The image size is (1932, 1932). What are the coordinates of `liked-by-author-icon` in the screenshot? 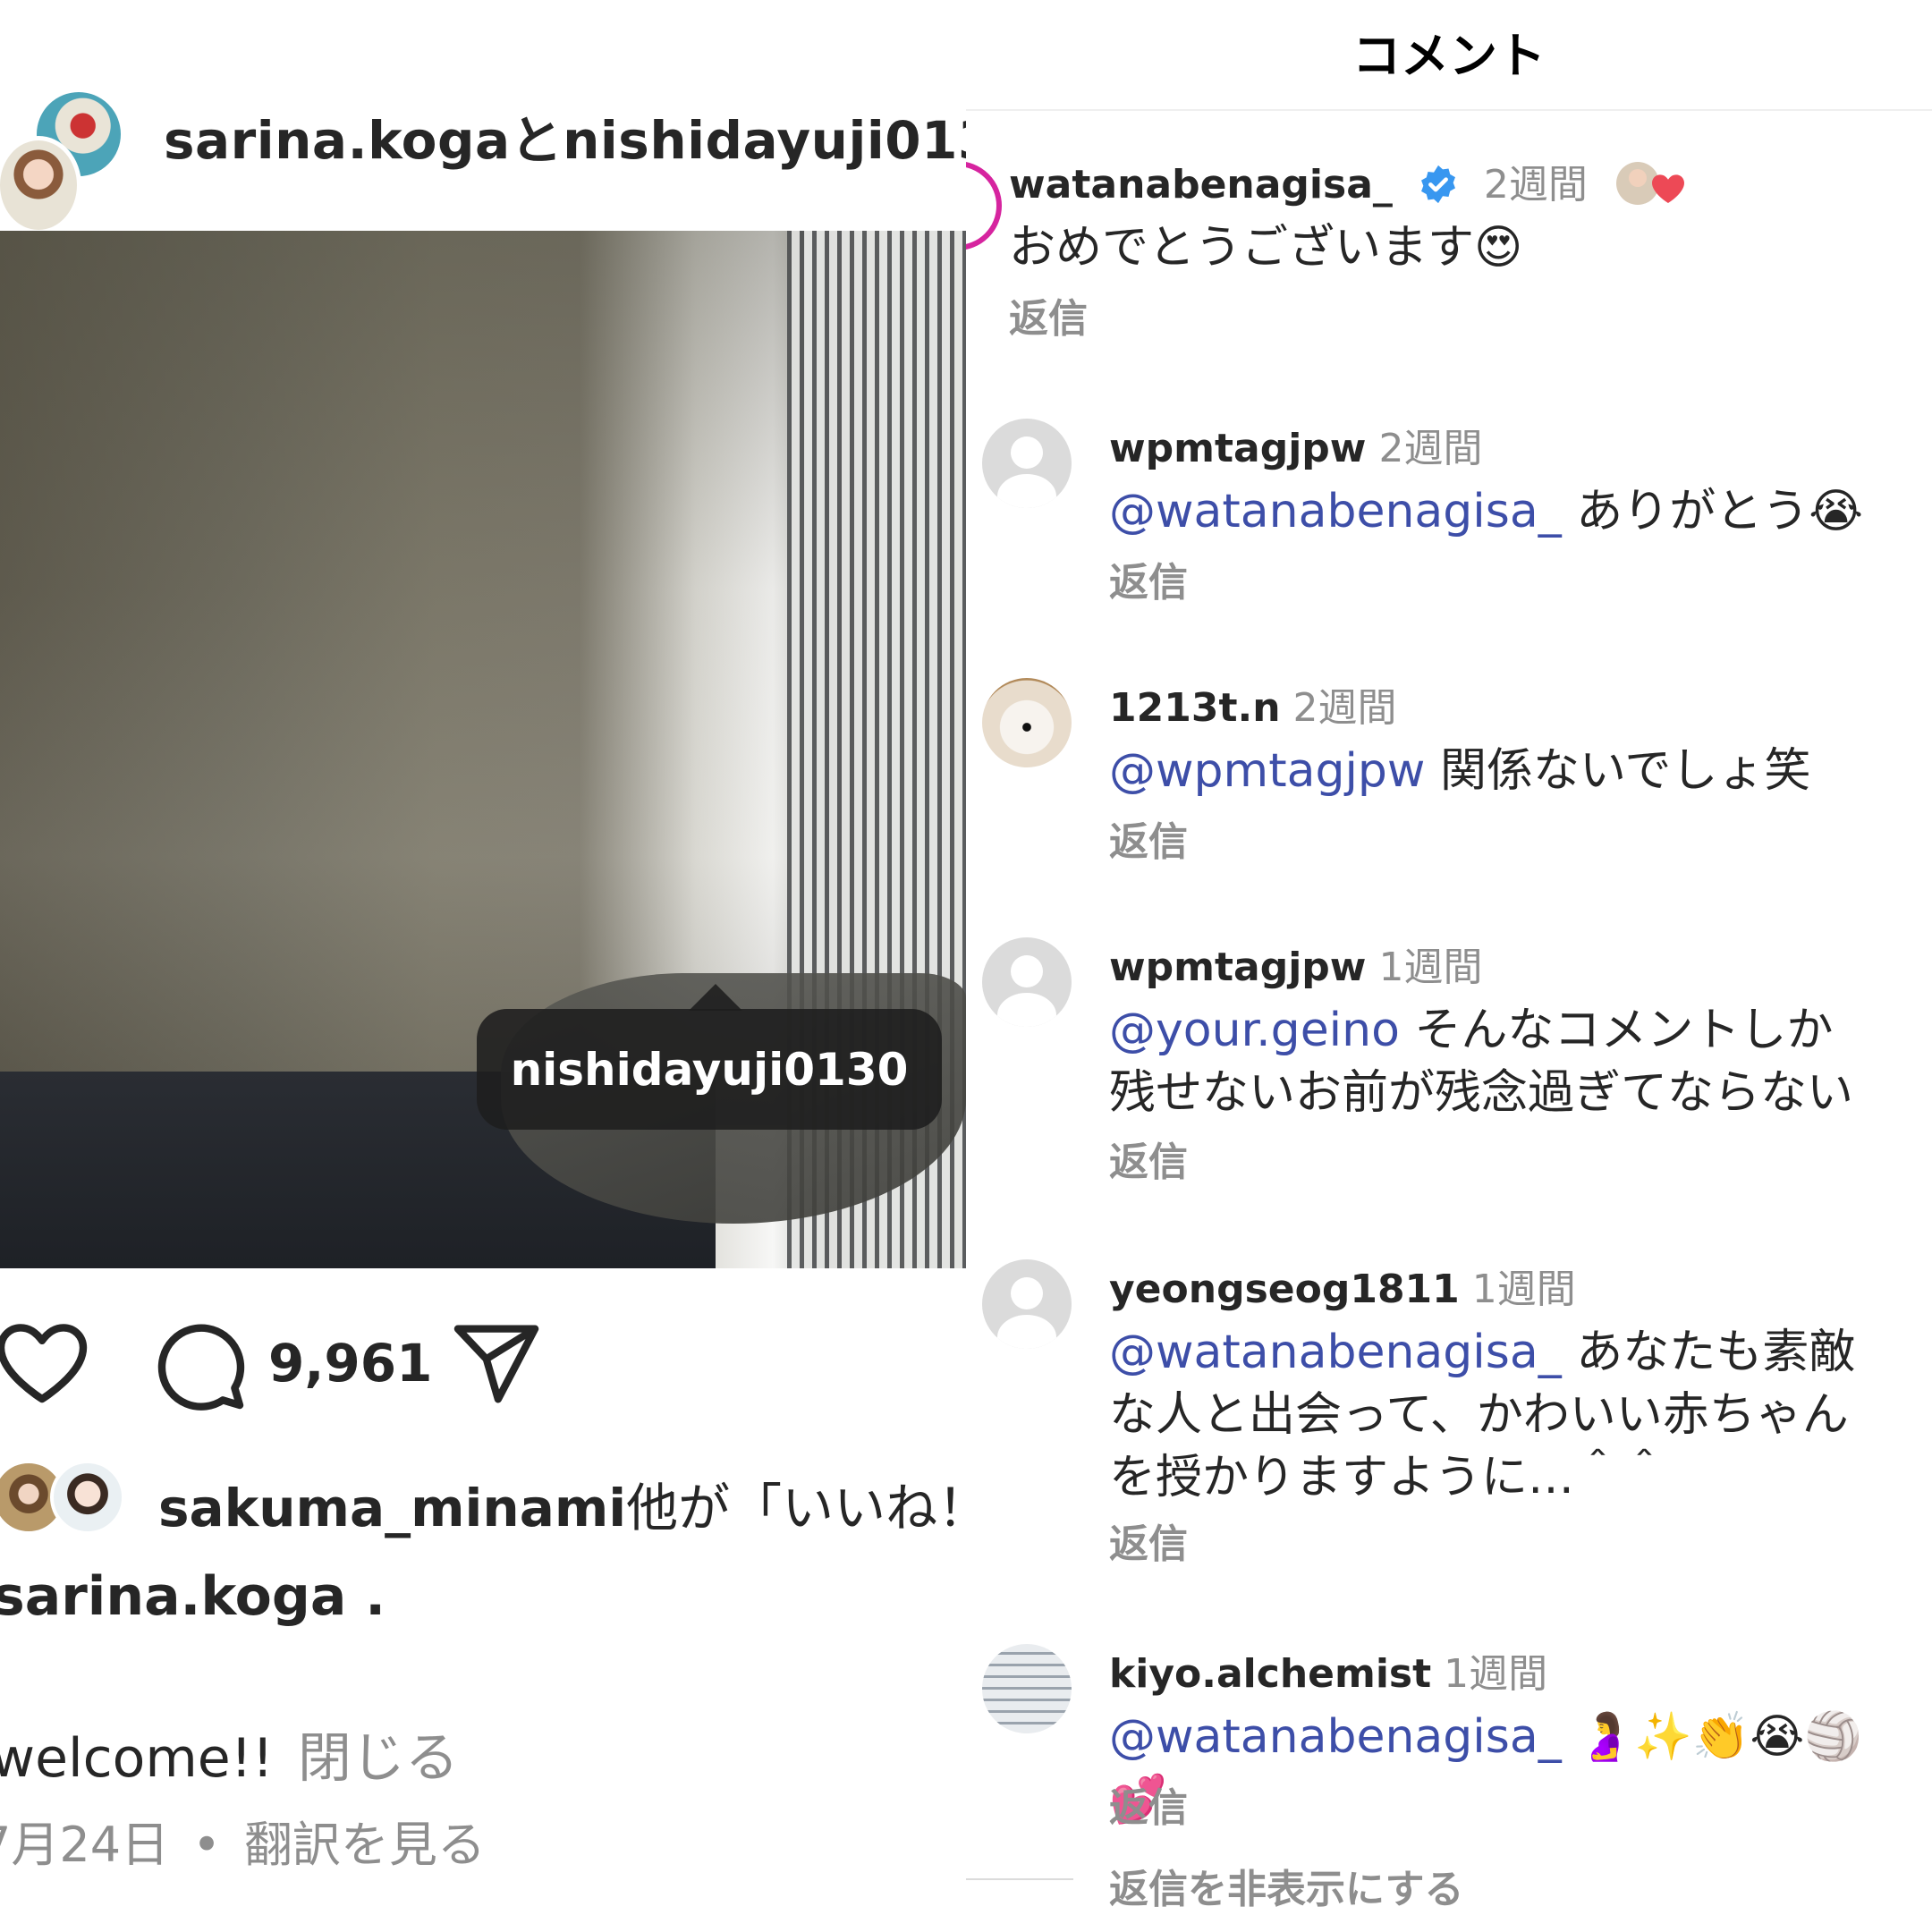 It's located at (1650, 188).